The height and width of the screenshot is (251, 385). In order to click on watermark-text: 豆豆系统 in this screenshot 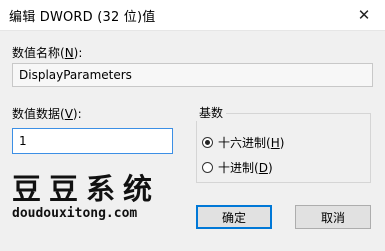, I will do `click(86, 189)`.